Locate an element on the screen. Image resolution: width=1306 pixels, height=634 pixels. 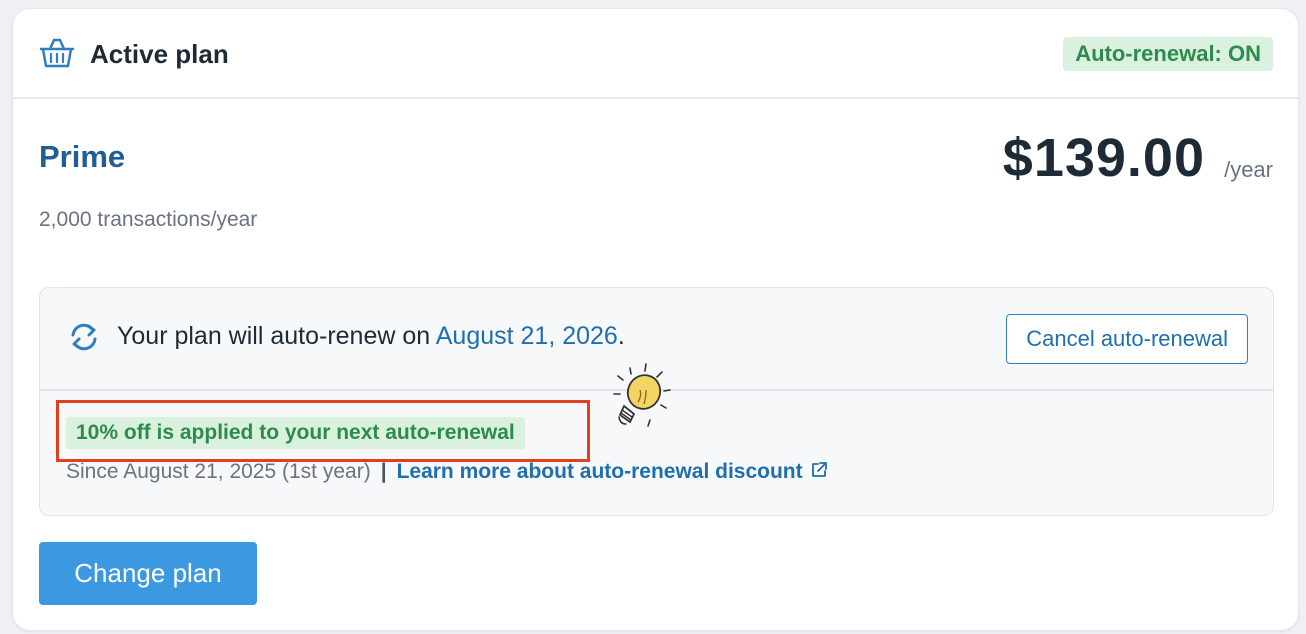
price-unit: /year is located at coordinates (1248, 169).